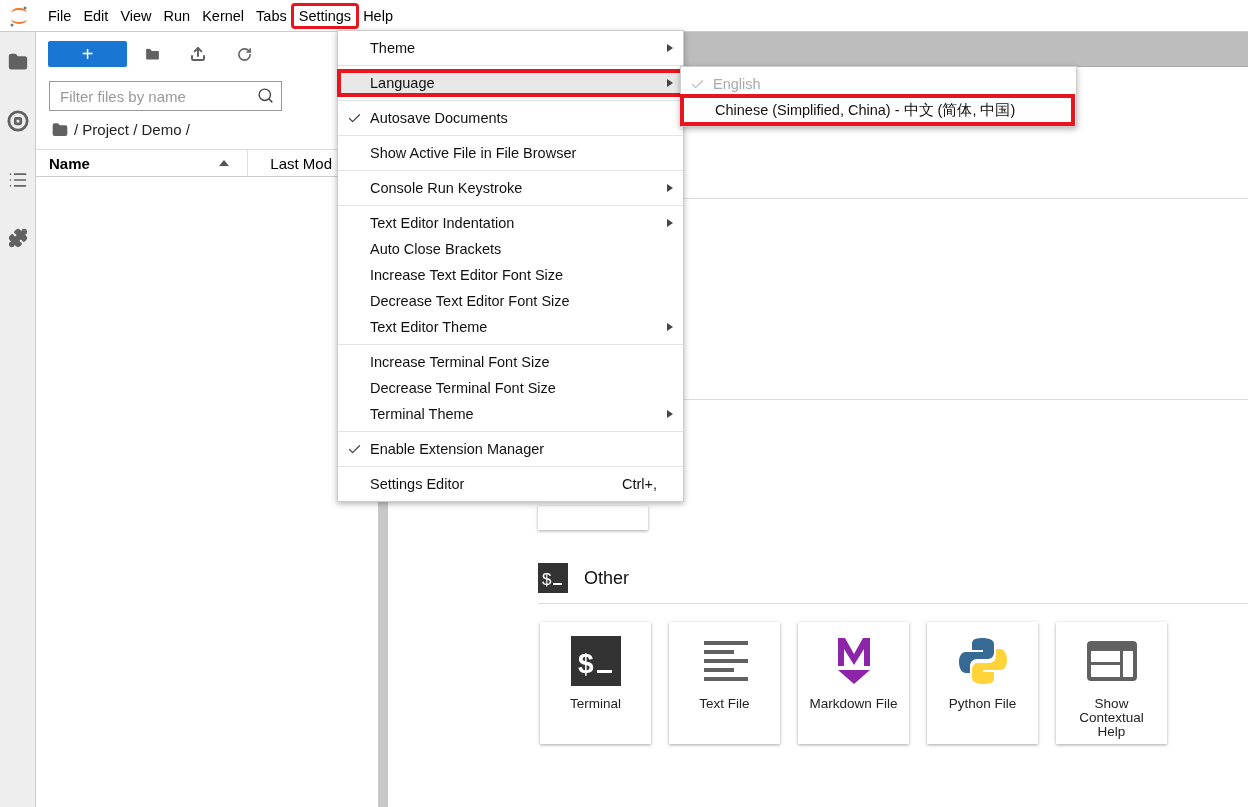 This screenshot has width=1248, height=807. Describe the element at coordinates (1111, 661) in the screenshot. I see `layout-icon` at that location.